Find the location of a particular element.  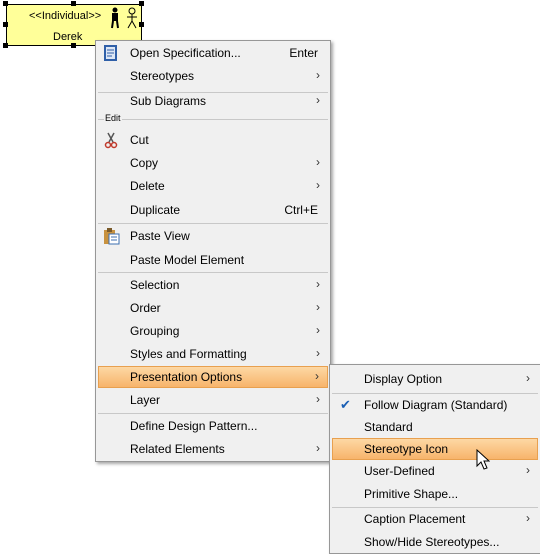

menu-item-label: Stereotypes is located at coordinates (162, 76).